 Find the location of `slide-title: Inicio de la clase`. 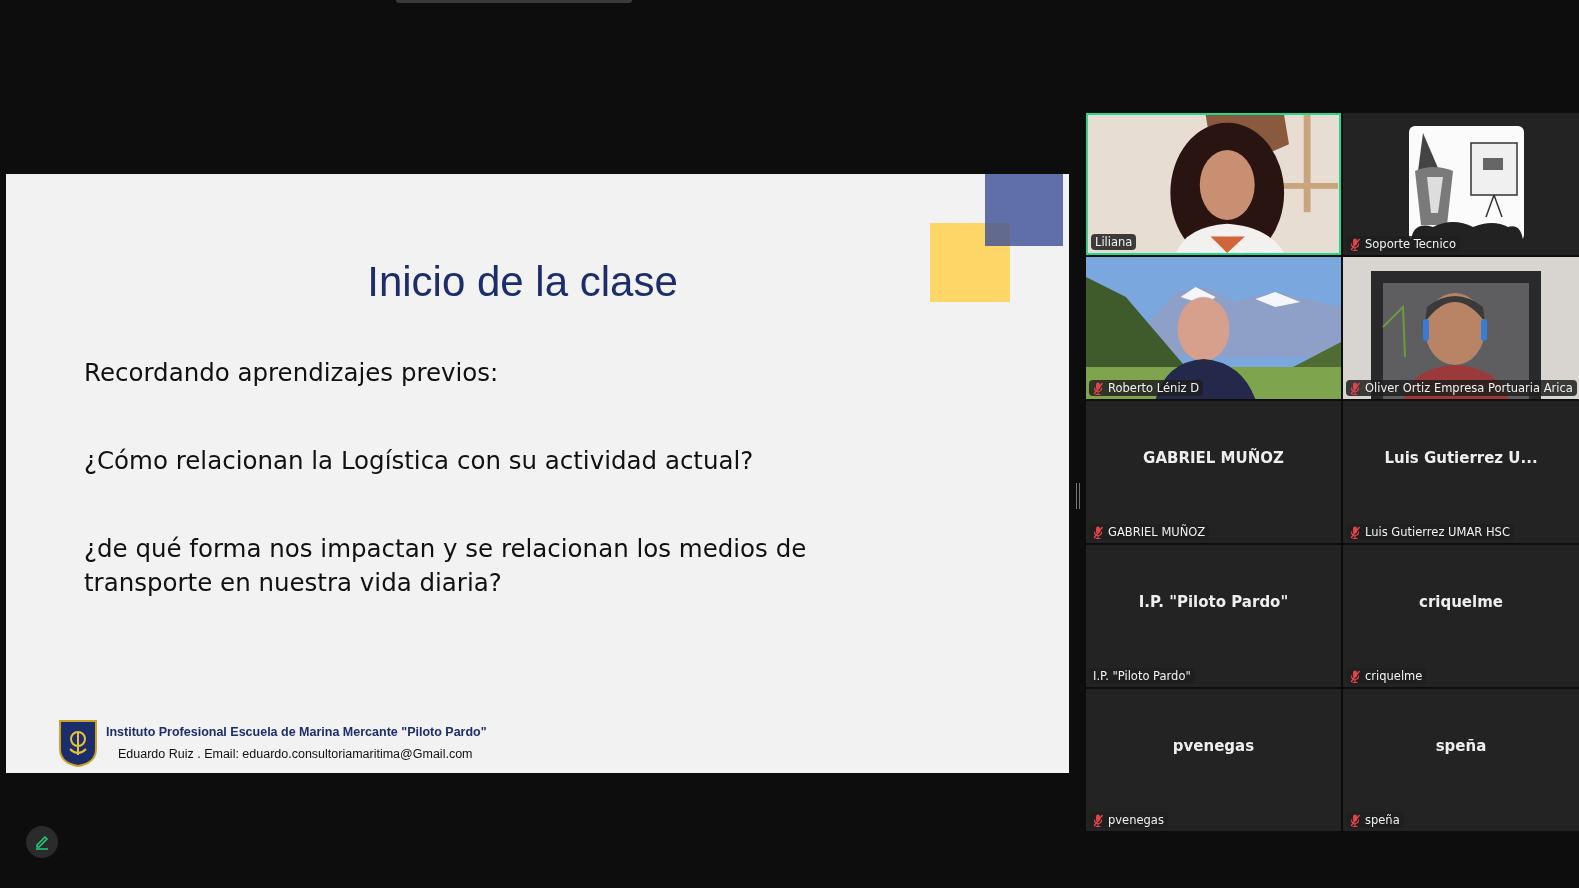

slide-title: Inicio de la clase is located at coordinates (523, 282).